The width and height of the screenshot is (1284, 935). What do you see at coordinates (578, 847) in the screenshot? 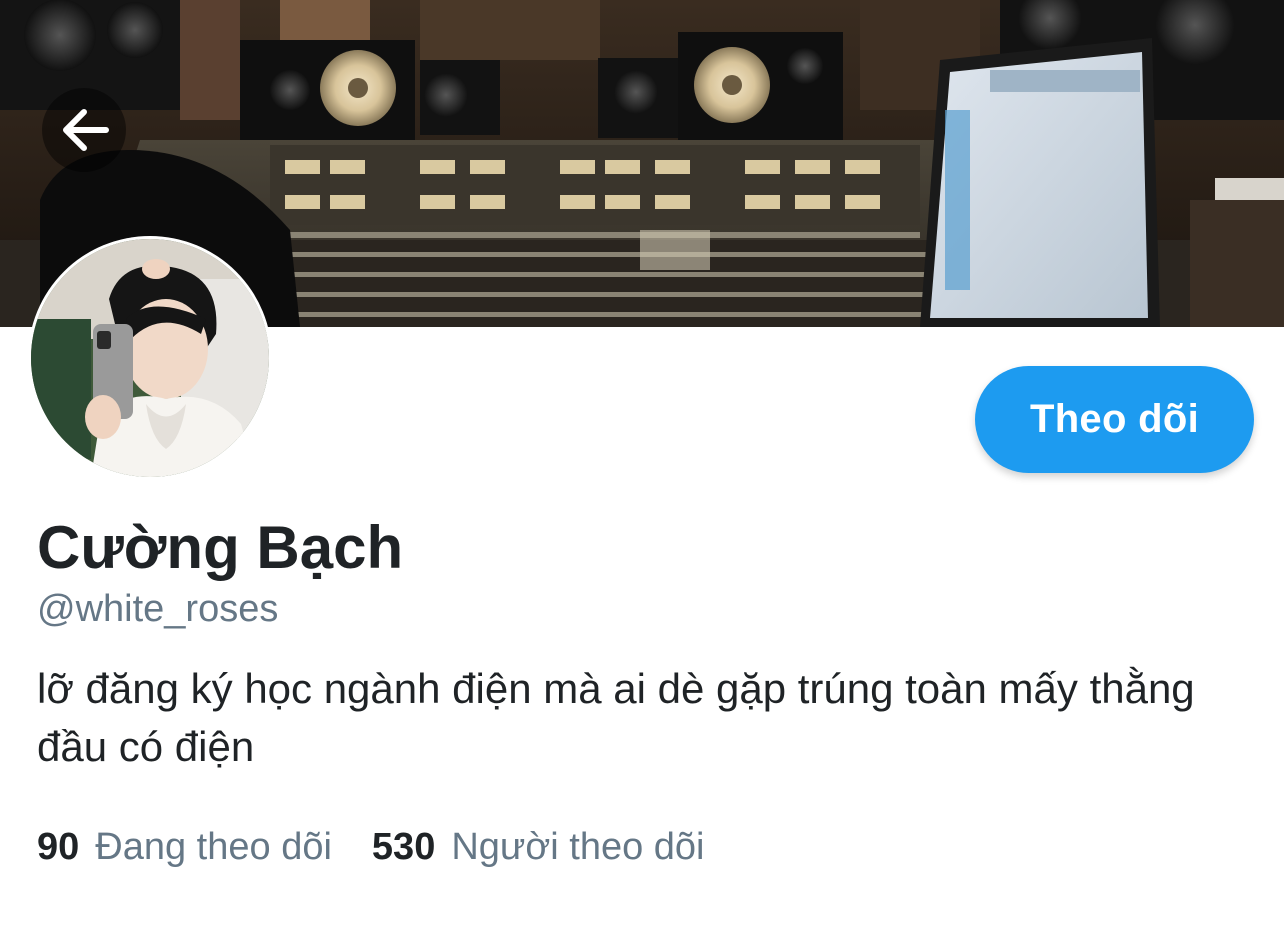
I see `followers-label: Người theo dõi` at bounding box center [578, 847].